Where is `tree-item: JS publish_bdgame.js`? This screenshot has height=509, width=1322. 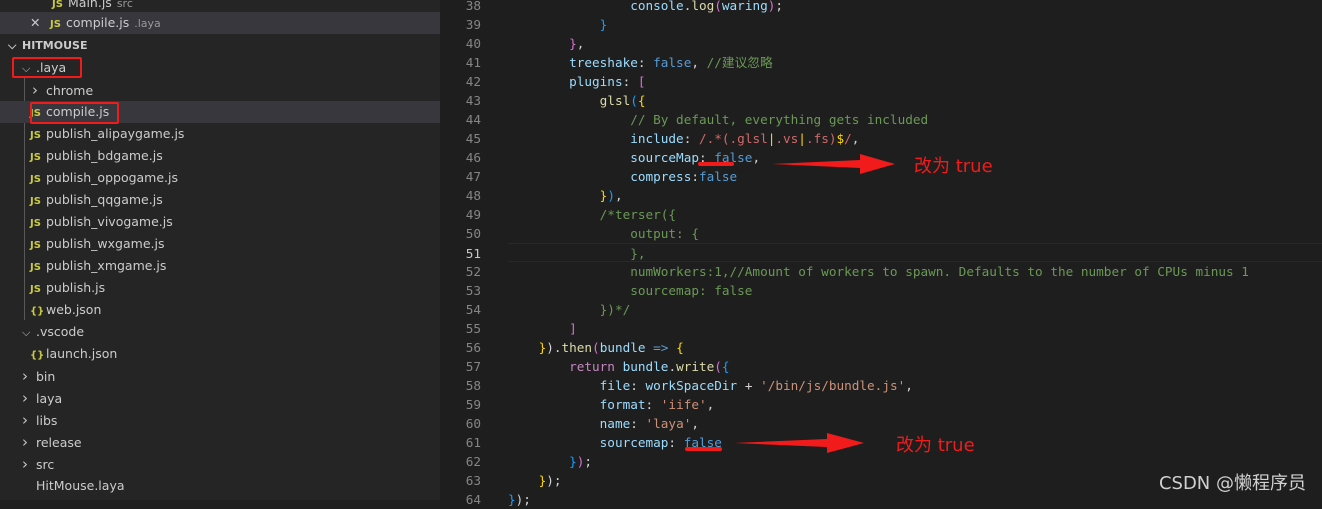
tree-item: JS publish_bdgame.js is located at coordinates (220, 156).